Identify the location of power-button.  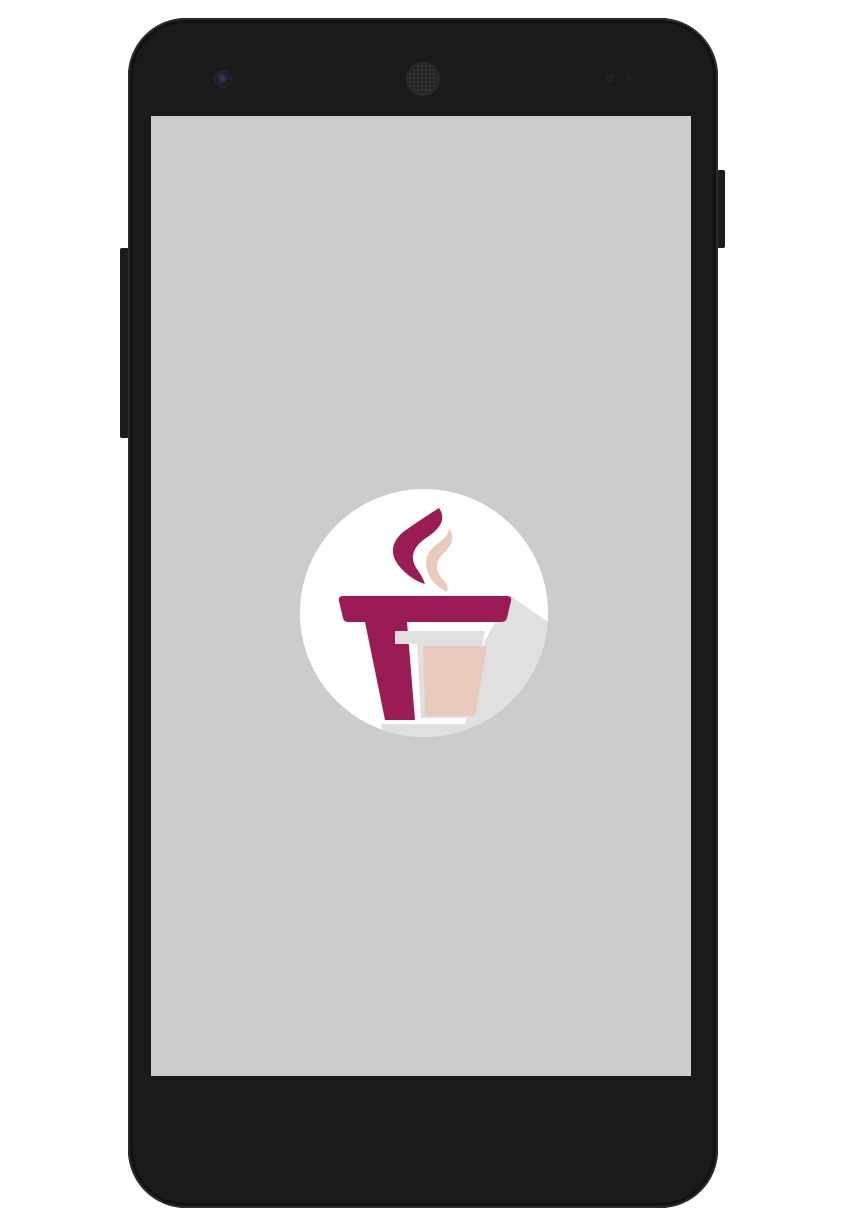
(721, 209).